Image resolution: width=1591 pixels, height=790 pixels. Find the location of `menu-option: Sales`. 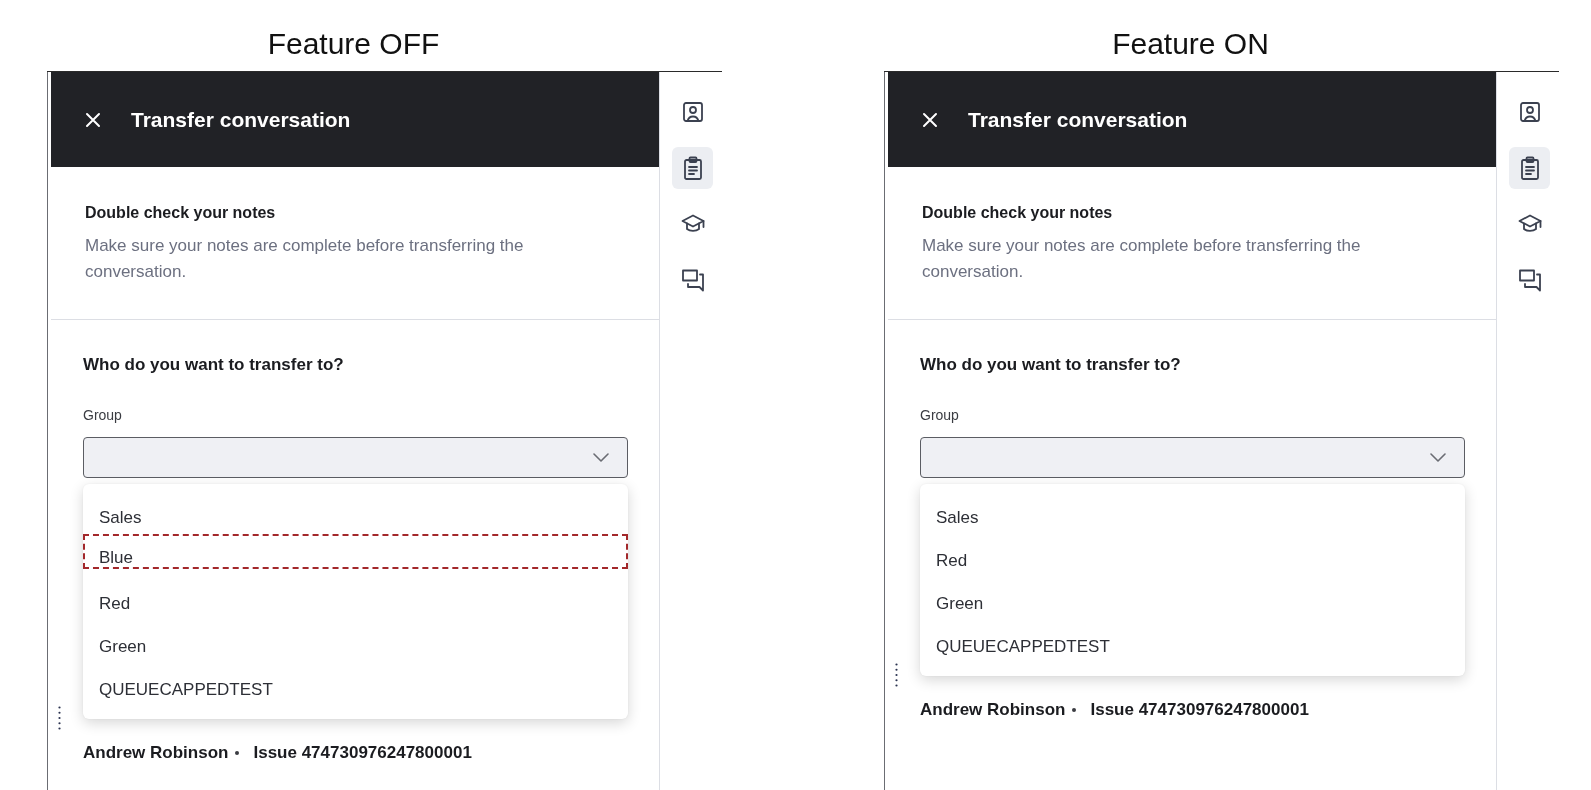

menu-option: Sales is located at coordinates (1192, 517).